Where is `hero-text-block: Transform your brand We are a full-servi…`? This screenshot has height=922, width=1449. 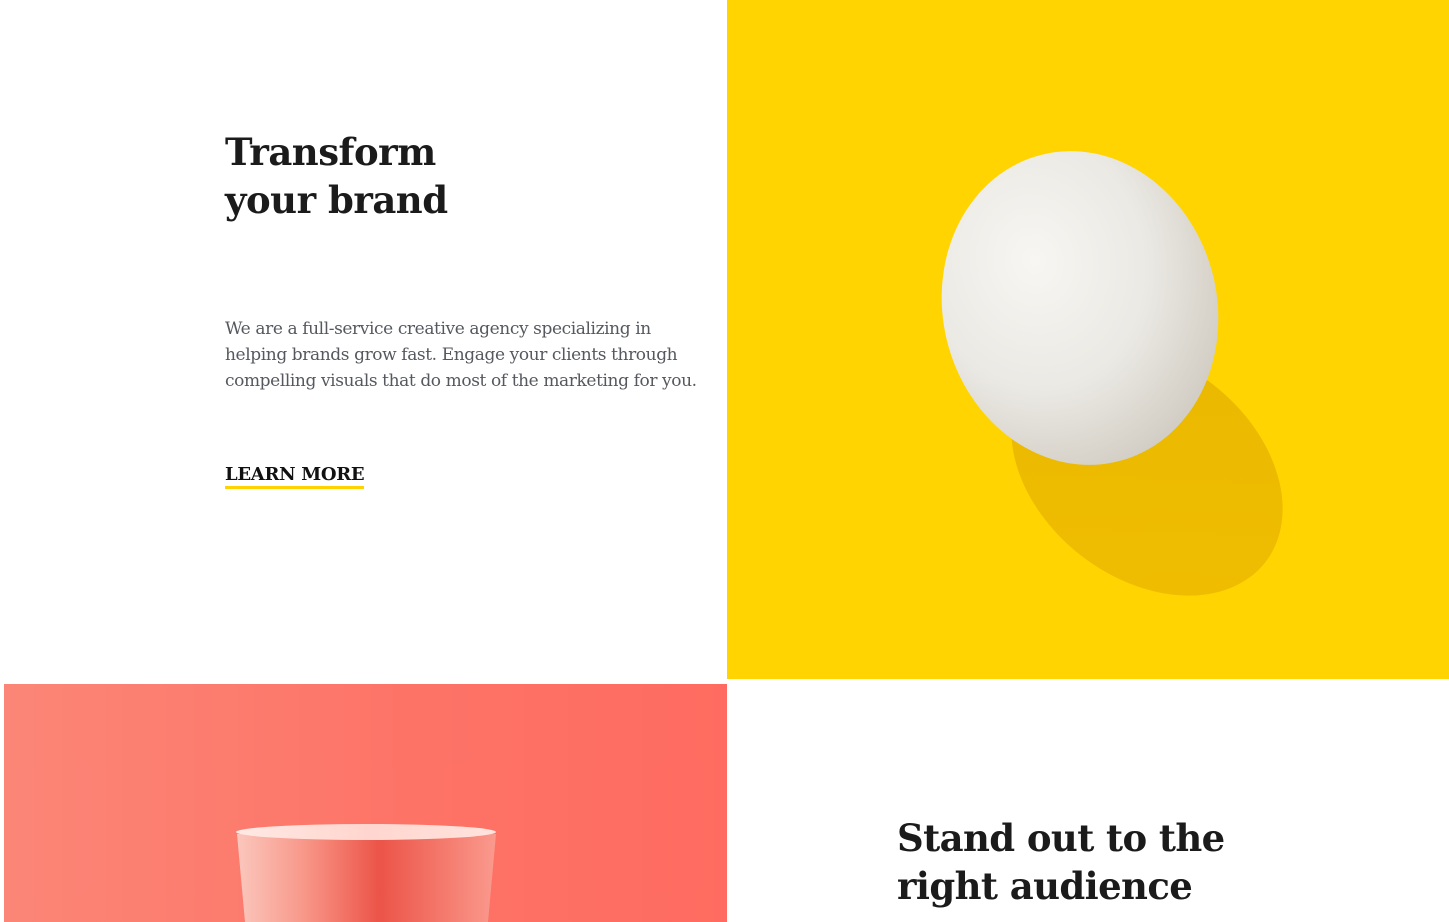 hero-text-block: Transform your brand We are a full-servi… is located at coordinates (470, 308).